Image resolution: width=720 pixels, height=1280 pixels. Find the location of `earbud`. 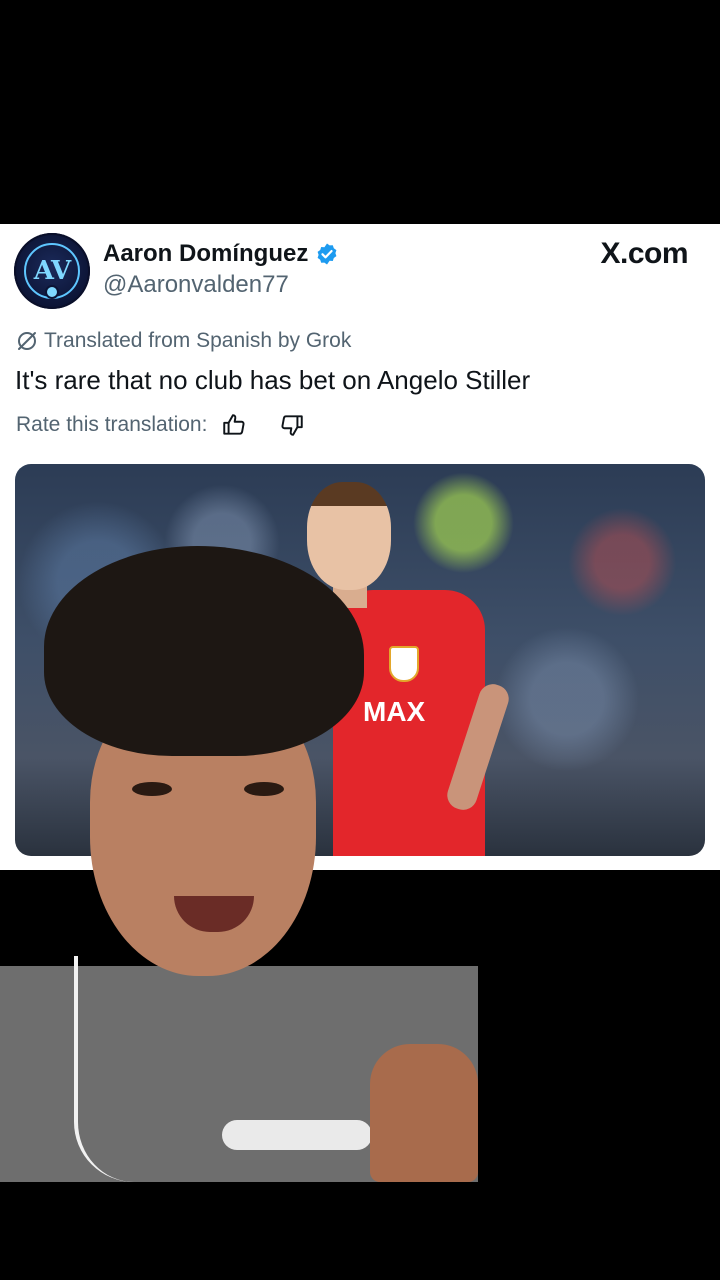

earbud is located at coordinates (297, 1135).